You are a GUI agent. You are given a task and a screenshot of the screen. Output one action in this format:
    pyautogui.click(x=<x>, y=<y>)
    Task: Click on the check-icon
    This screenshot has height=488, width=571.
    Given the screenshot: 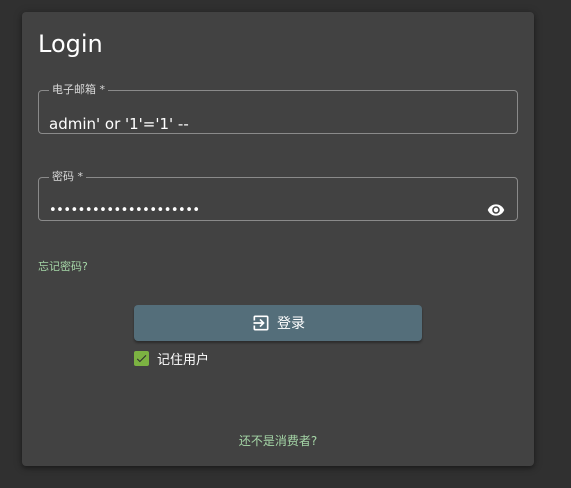 What is the action you would take?
    pyautogui.click(x=141, y=358)
    